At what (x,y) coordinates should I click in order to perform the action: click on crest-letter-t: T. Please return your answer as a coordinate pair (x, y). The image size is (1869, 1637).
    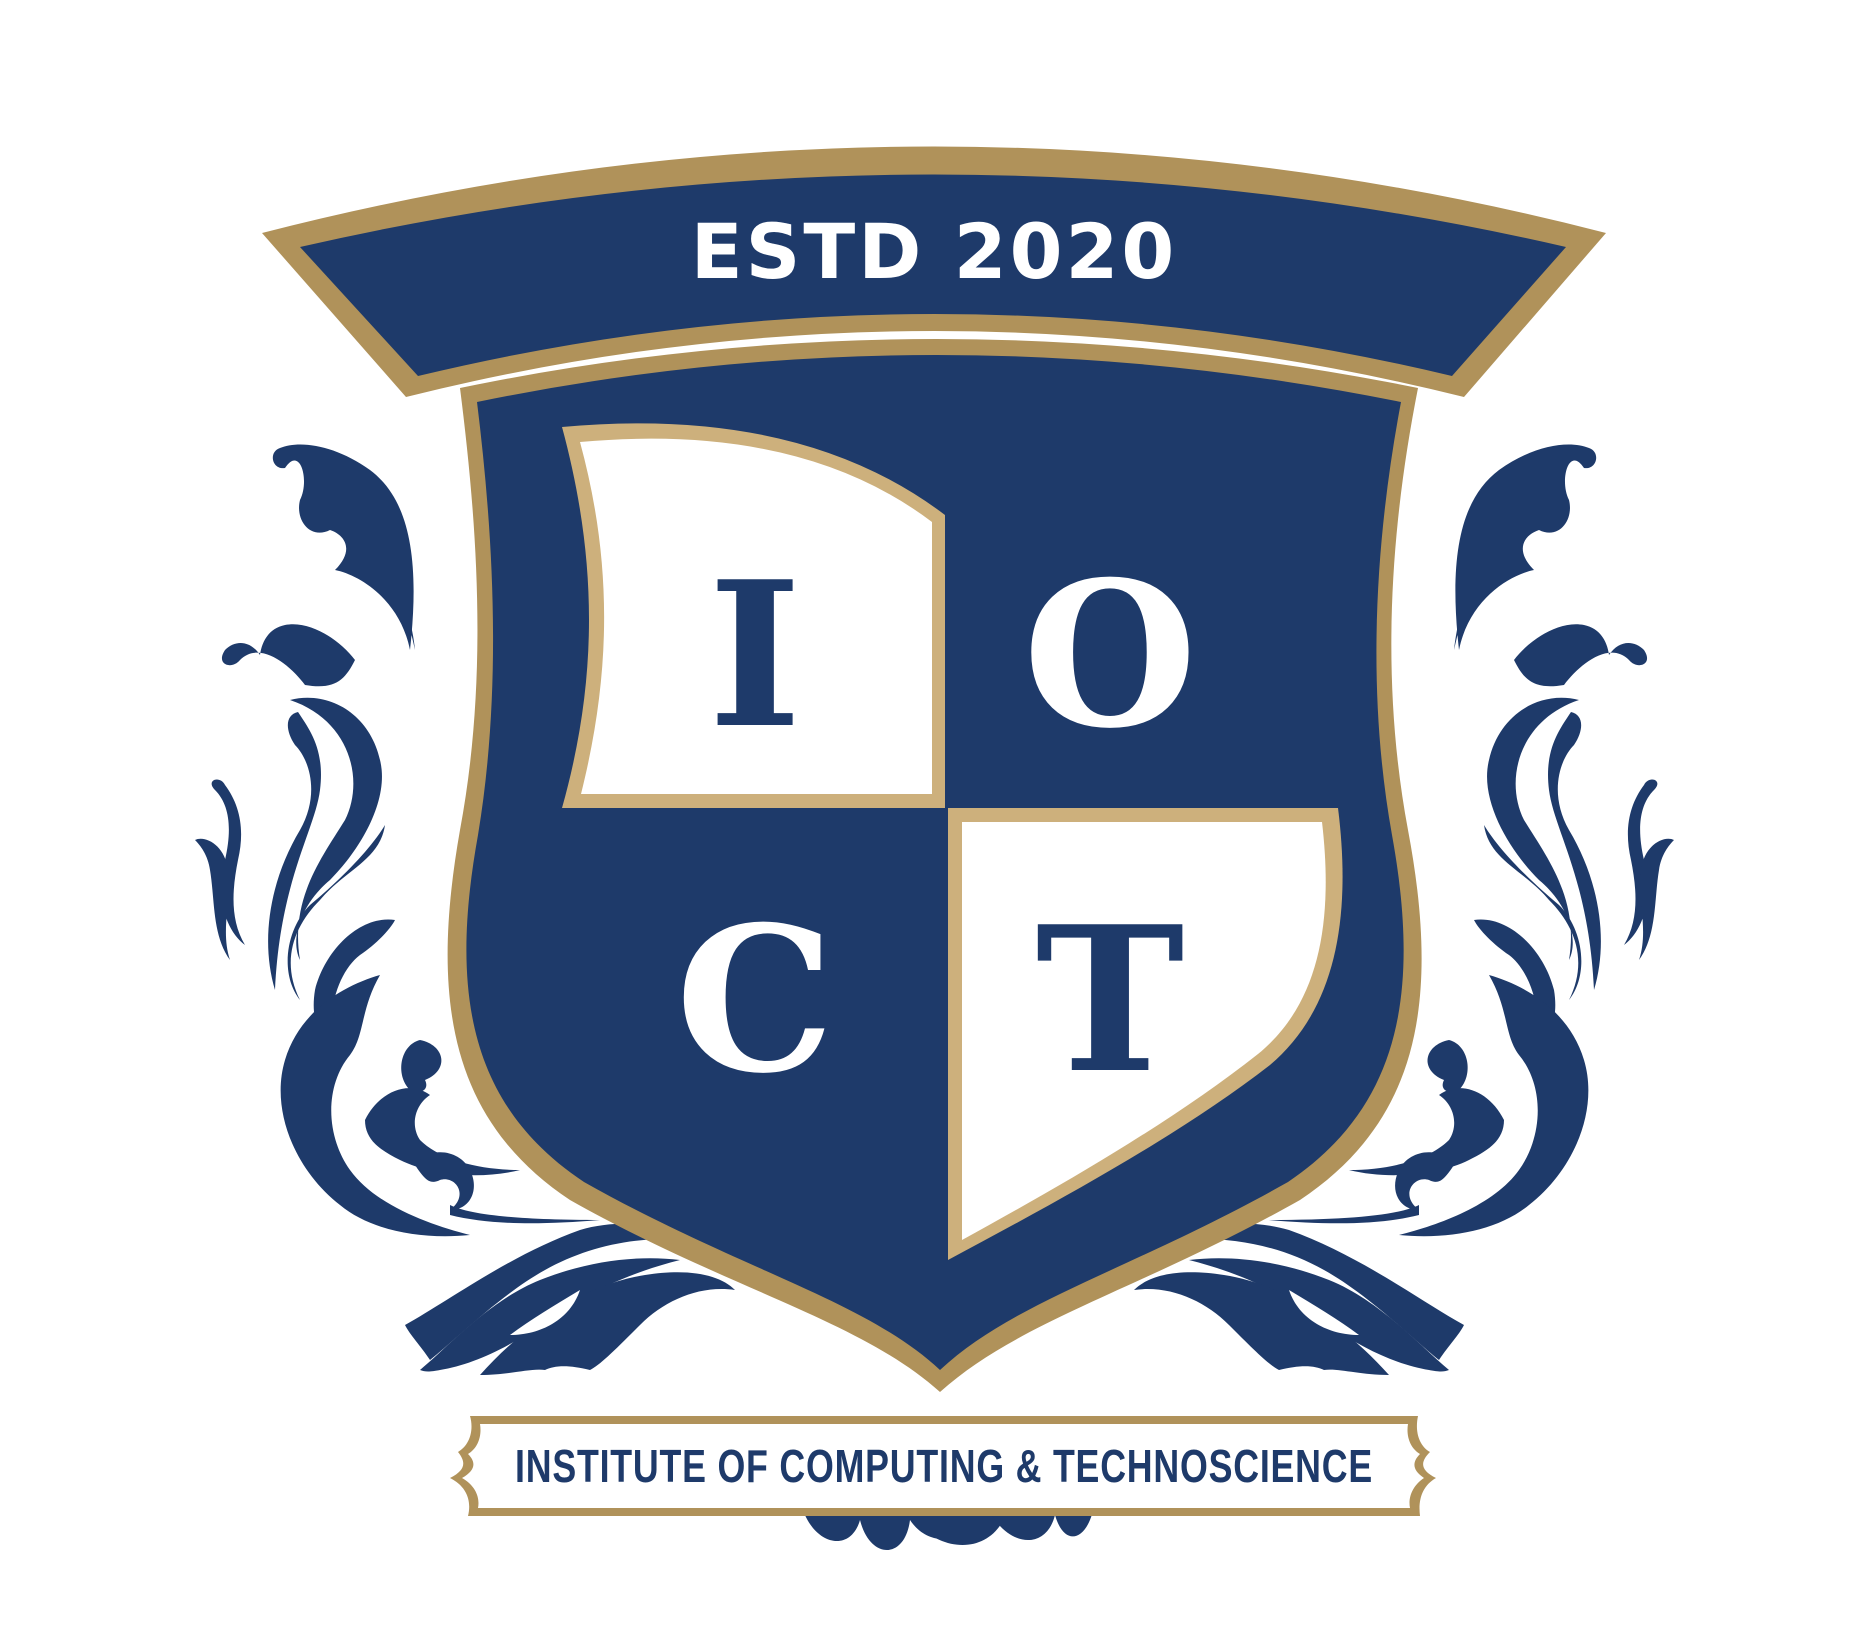
    Looking at the image, I should click on (1110, 1000).